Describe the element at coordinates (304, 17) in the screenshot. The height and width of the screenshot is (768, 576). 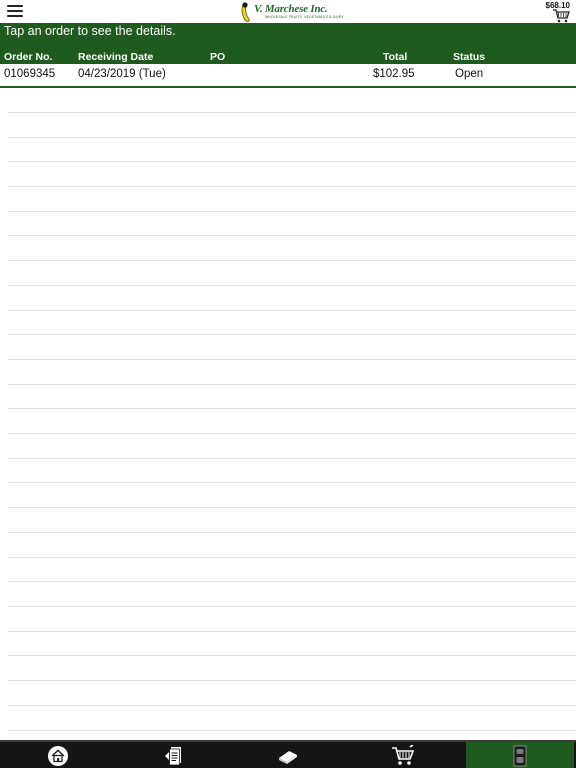
I see `logo-subtitle: WHOLESALE FRUITS, VEGETABLES & DAIRY` at that location.